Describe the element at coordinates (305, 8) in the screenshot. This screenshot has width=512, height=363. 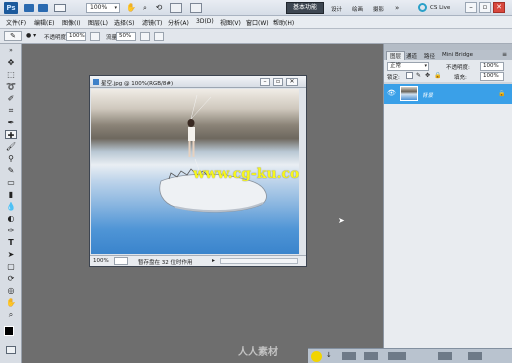
I see `workspace-essentials-button: 基本功能` at that location.